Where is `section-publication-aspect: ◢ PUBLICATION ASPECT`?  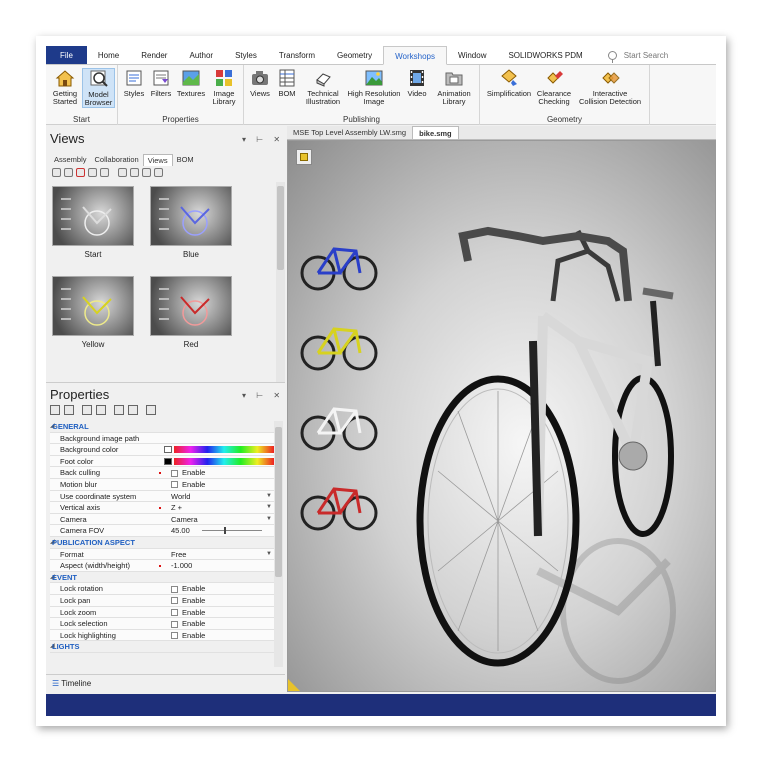 section-publication-aspect: ◢ PUBLICATION ASPECT is located at coordinates (162, 542).